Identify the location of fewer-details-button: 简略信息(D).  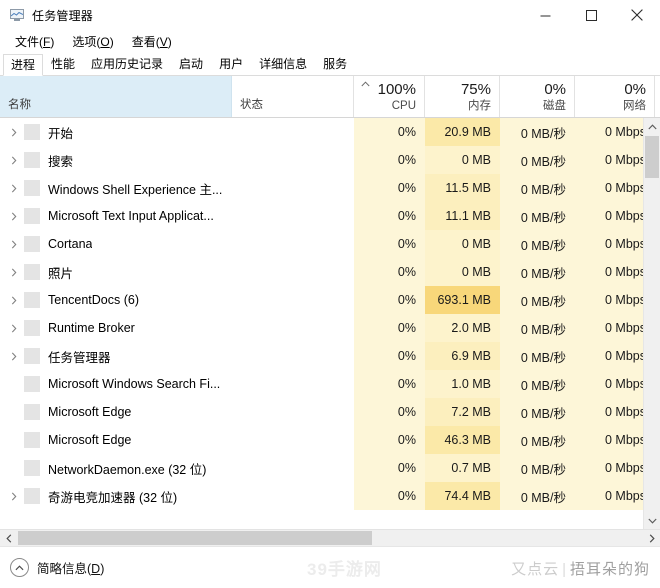
(70, 567).